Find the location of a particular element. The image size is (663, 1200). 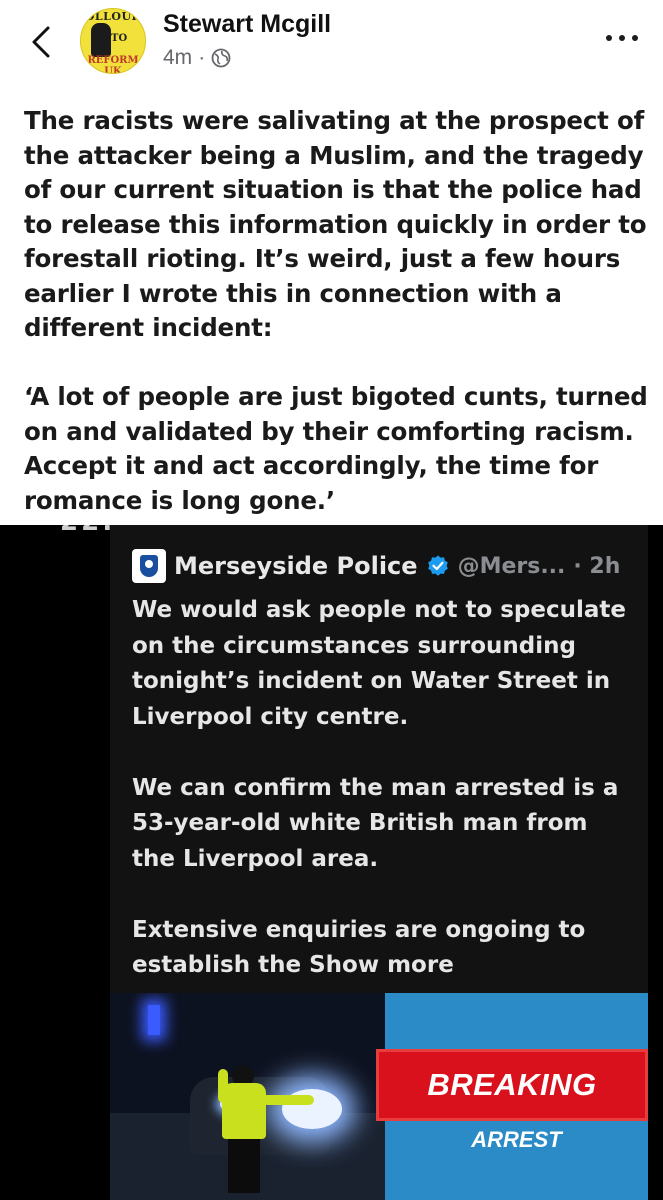

post-header: OLLOUR TO REFORM UK Stewart Mcgill 4m · is located at coordinates (331, 45).